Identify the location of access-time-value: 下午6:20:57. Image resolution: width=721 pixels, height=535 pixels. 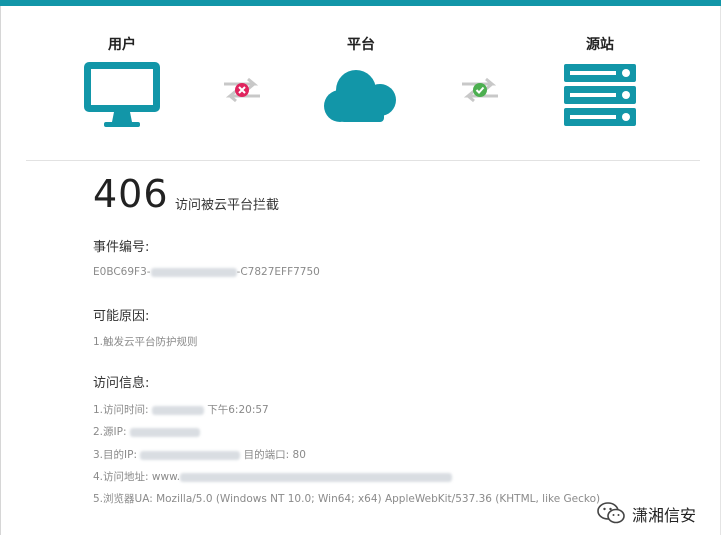
(238, 410).